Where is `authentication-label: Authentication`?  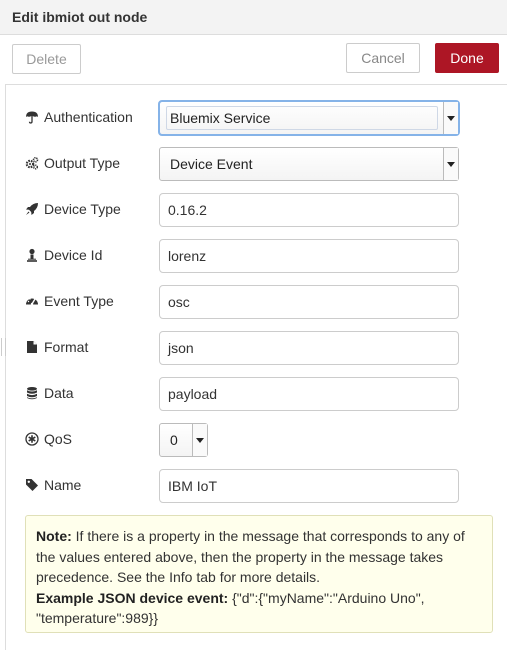 authentication-label: Authentication is located at coordinates (79, 117).